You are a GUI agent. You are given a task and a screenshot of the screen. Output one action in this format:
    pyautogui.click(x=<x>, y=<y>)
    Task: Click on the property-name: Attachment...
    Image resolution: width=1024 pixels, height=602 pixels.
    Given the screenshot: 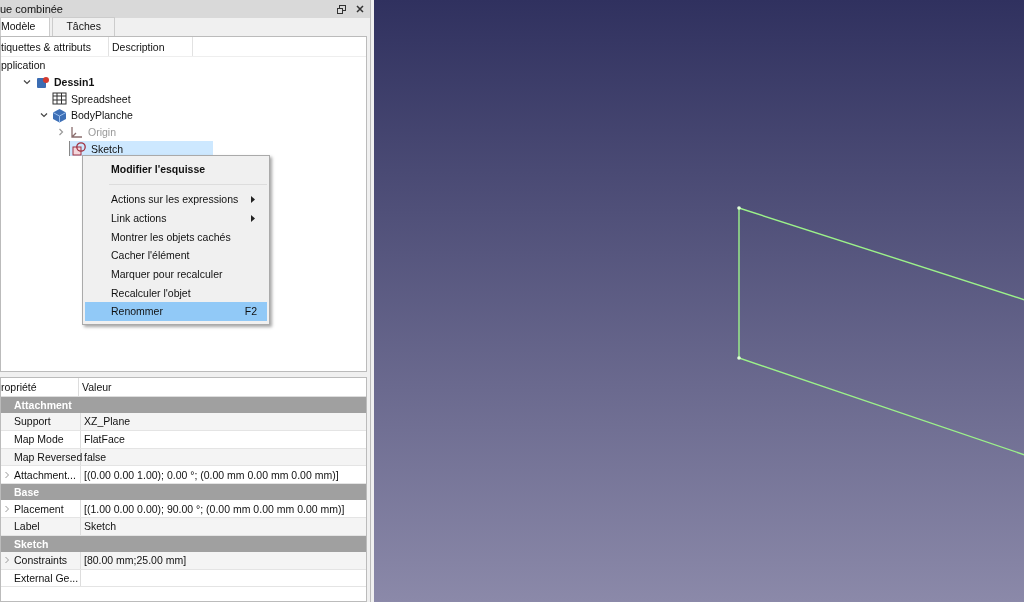 What is the action you would take?
    pyautogui.click(x=45, y=474)
    